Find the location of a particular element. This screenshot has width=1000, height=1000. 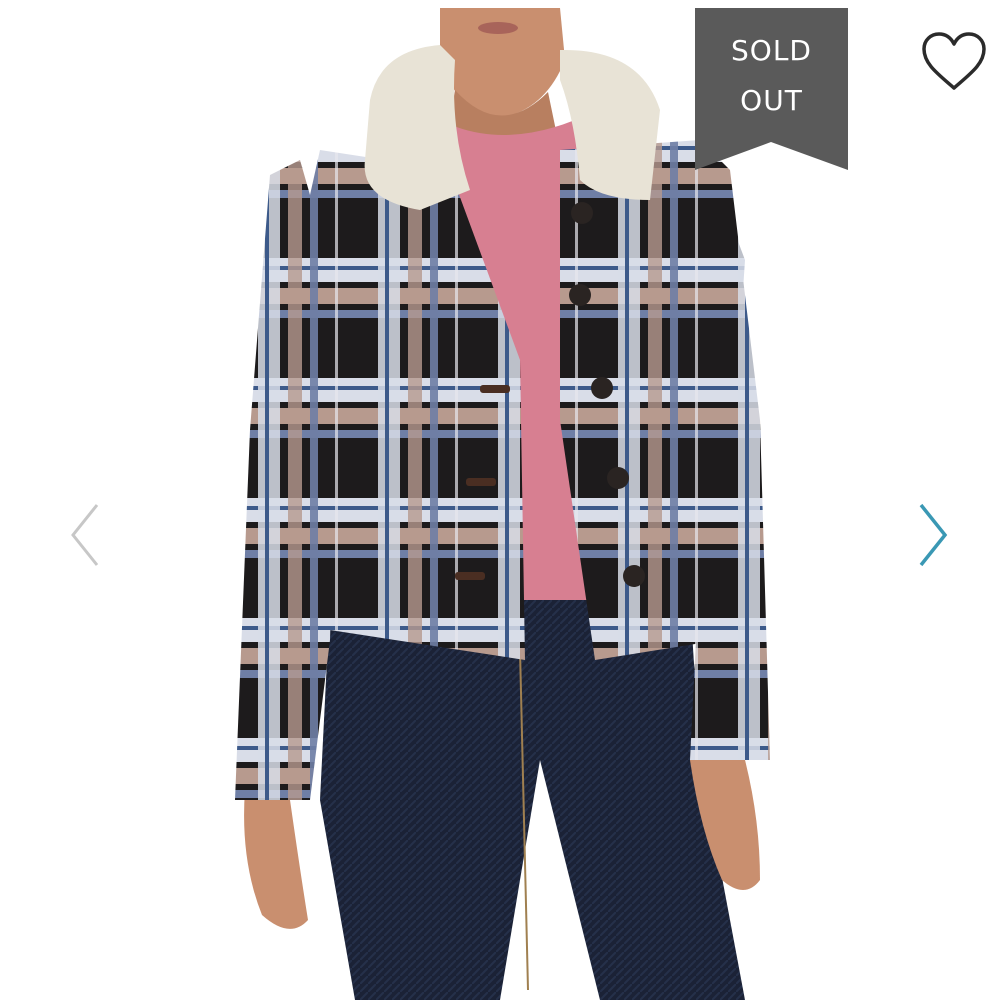

sold-out-badge: SOLD OUT is located at coordinates (771, 89).